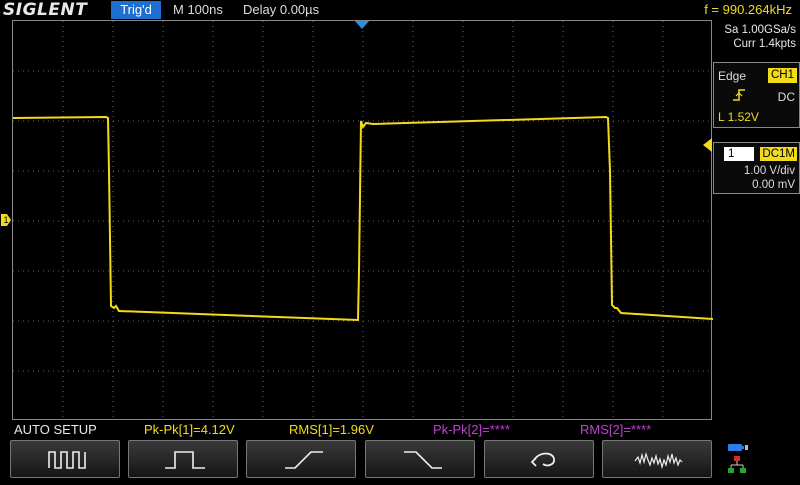 This screenshot has height=485, width=800. I want to click on softkey-multi-cycle, so click(65, 459).